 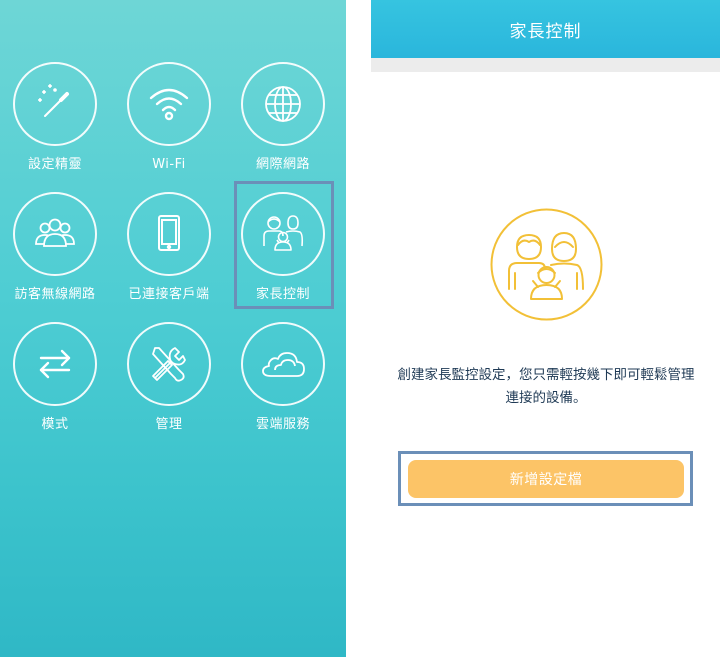 I want to click on menu-item-internet: 網際網路, so click(x=283, y=122).